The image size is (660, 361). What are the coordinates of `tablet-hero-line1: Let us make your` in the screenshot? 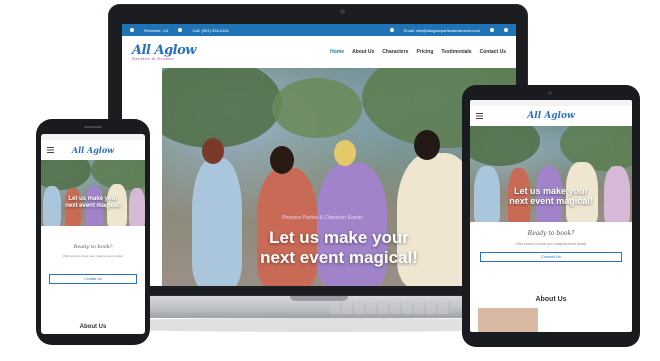 It's located at (551, 191).